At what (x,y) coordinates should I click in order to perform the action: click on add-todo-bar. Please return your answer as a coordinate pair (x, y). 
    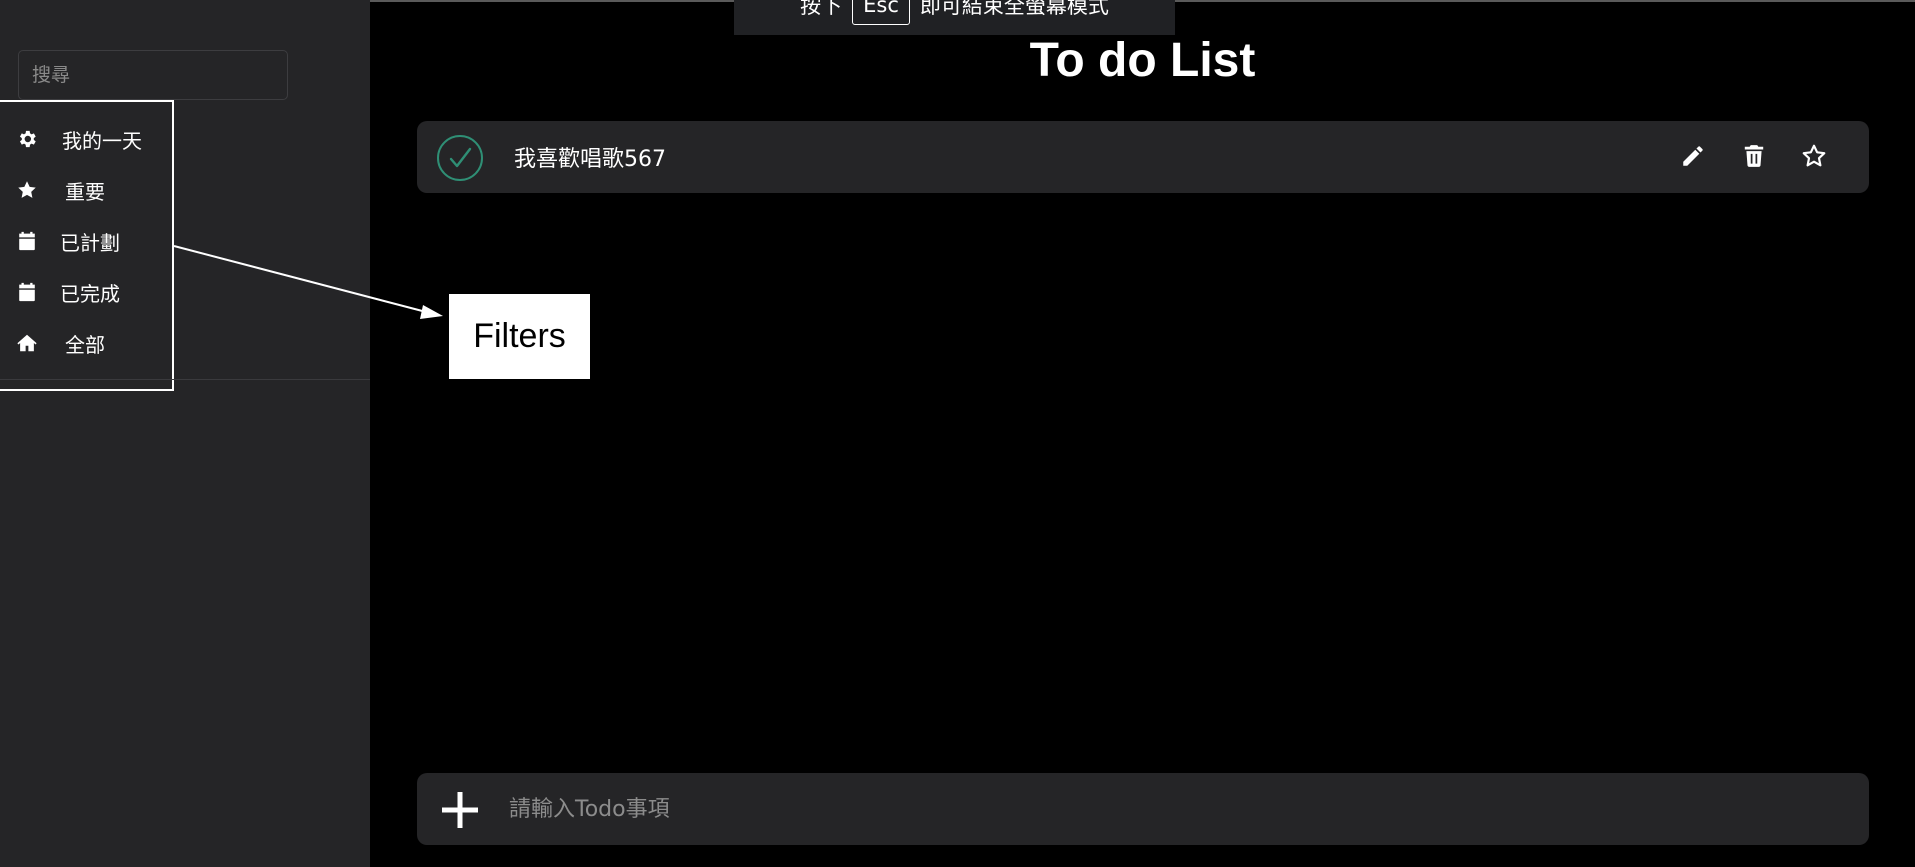
    Looking at the image, I should click on (1143, 809).